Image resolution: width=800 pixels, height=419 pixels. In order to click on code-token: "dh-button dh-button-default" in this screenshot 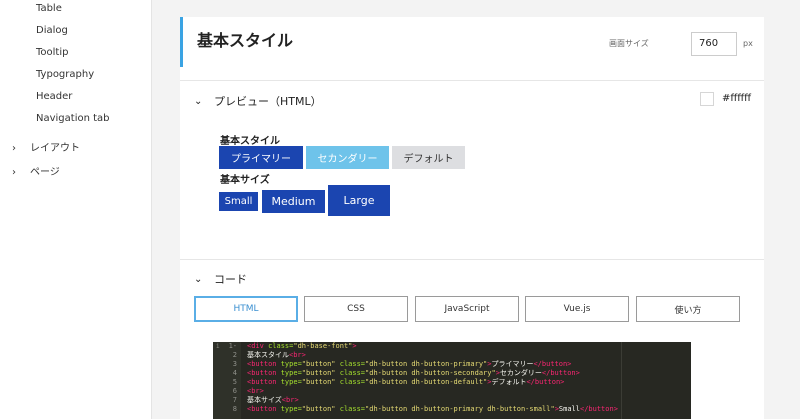, I will do `click(426, 382)`.